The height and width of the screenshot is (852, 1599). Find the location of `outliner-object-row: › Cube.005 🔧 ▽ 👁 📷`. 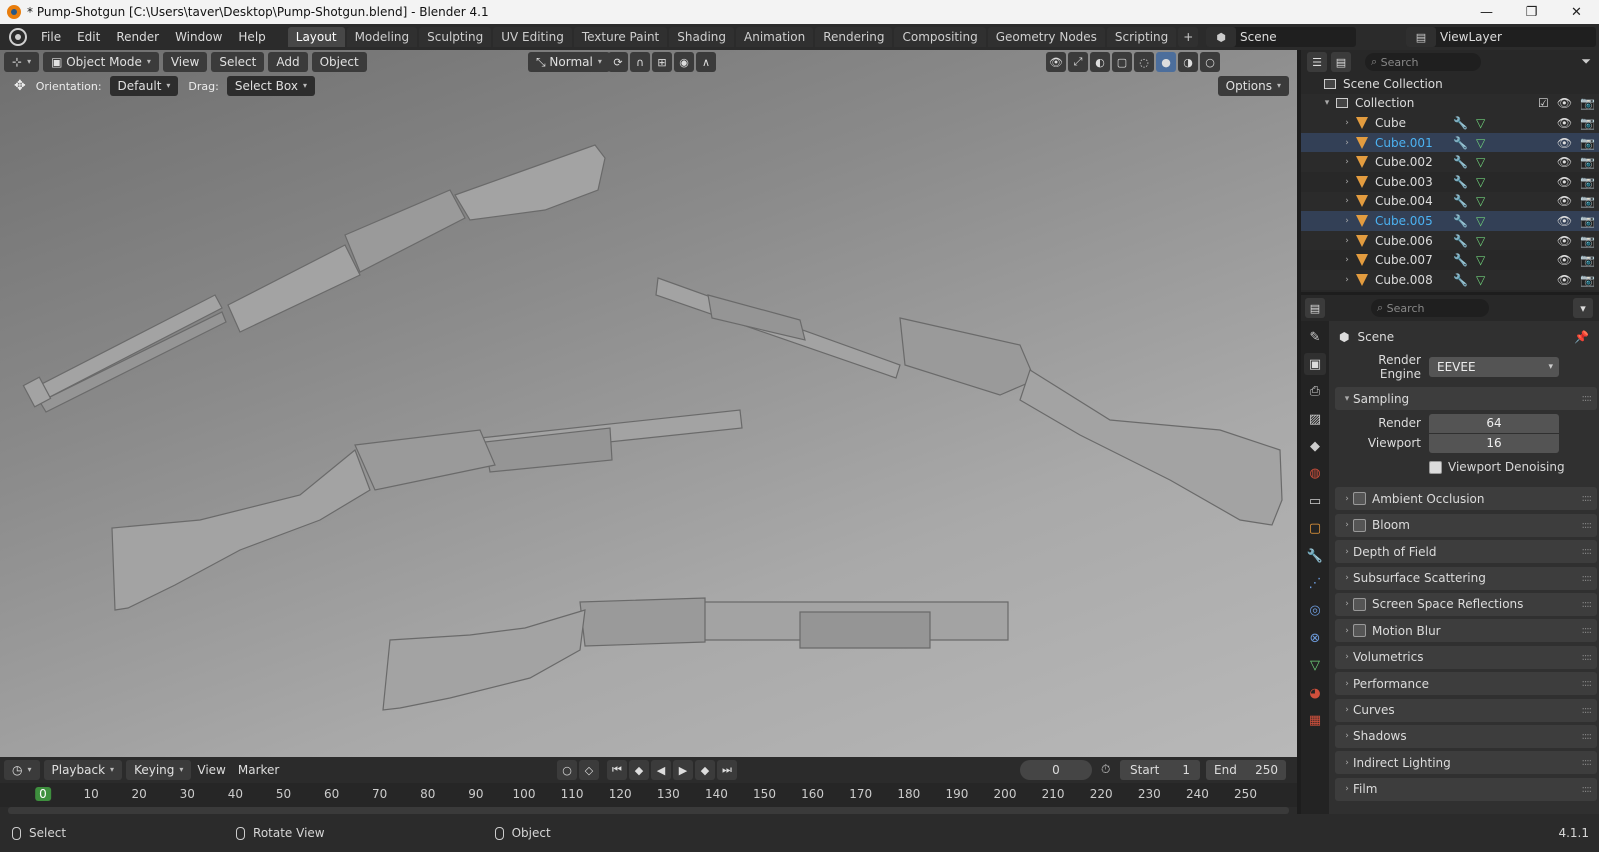

outliner-object-row: › Cube.005 🔧 ▽ 👁 📷 is located at coordinates (1450, 221).